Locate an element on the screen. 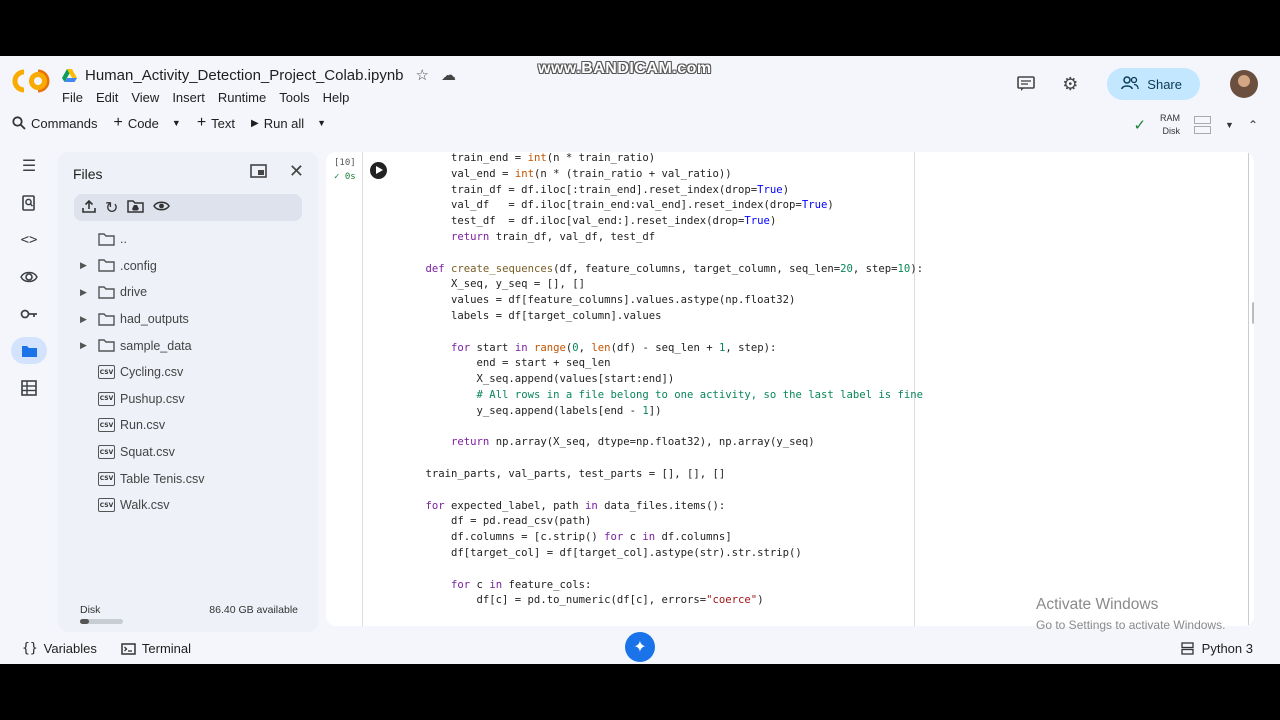 The height and width of the screenshot is (720, 1280). terminal-label: Terminal is located at coordinates (166, 648).